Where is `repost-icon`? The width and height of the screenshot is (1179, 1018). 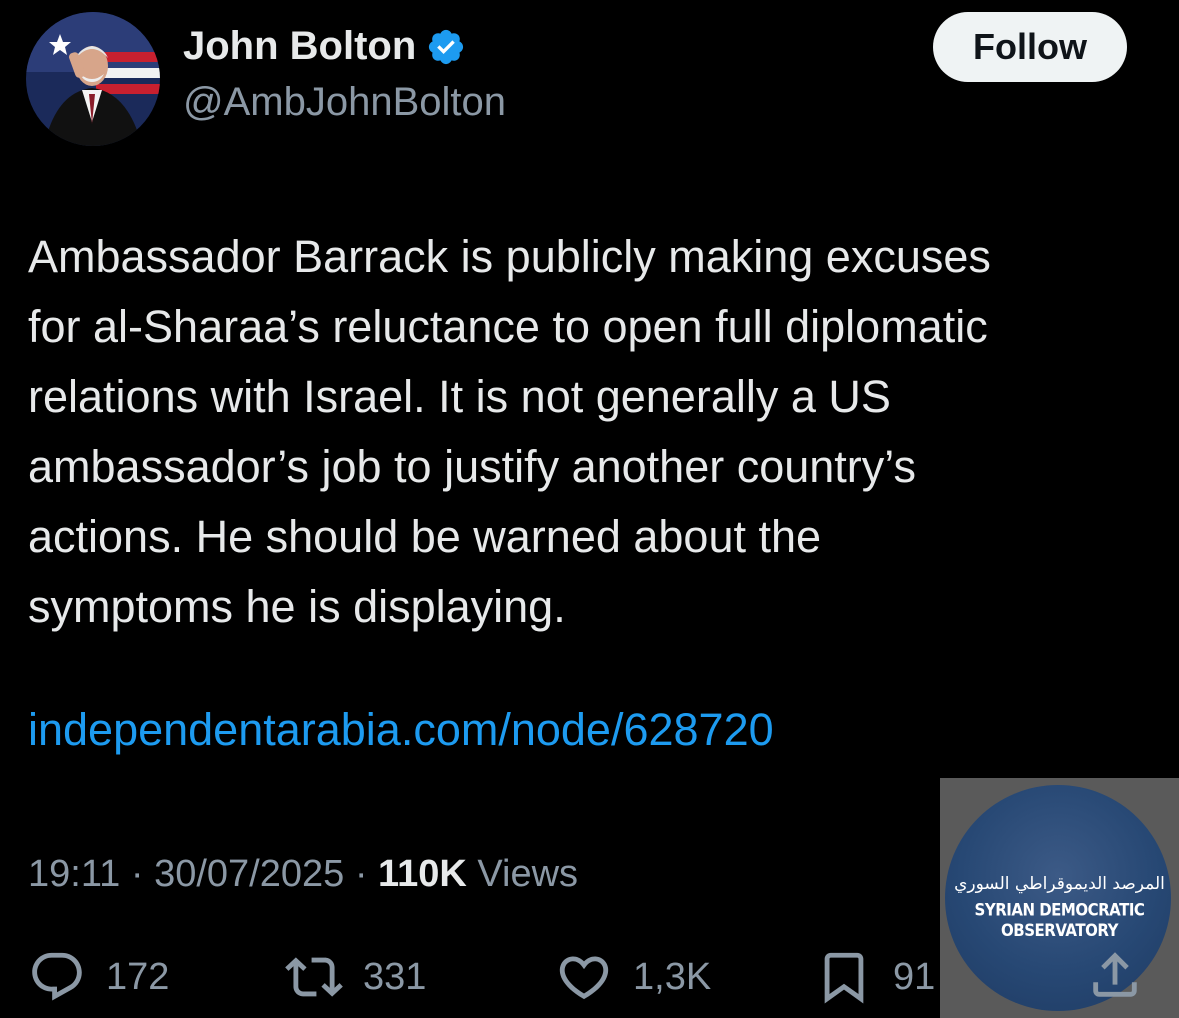
repost-icon is located at coordinates (314, 977).